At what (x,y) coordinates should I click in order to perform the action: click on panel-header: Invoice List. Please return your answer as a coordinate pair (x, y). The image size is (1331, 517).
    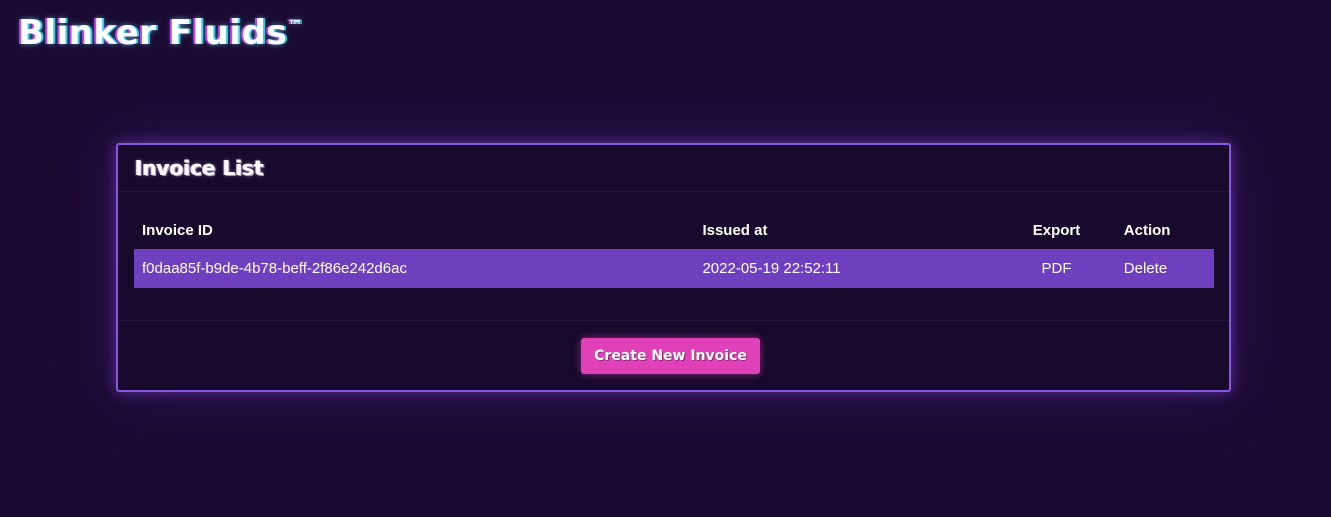
    Looking at the image, I should click on (673, 168).